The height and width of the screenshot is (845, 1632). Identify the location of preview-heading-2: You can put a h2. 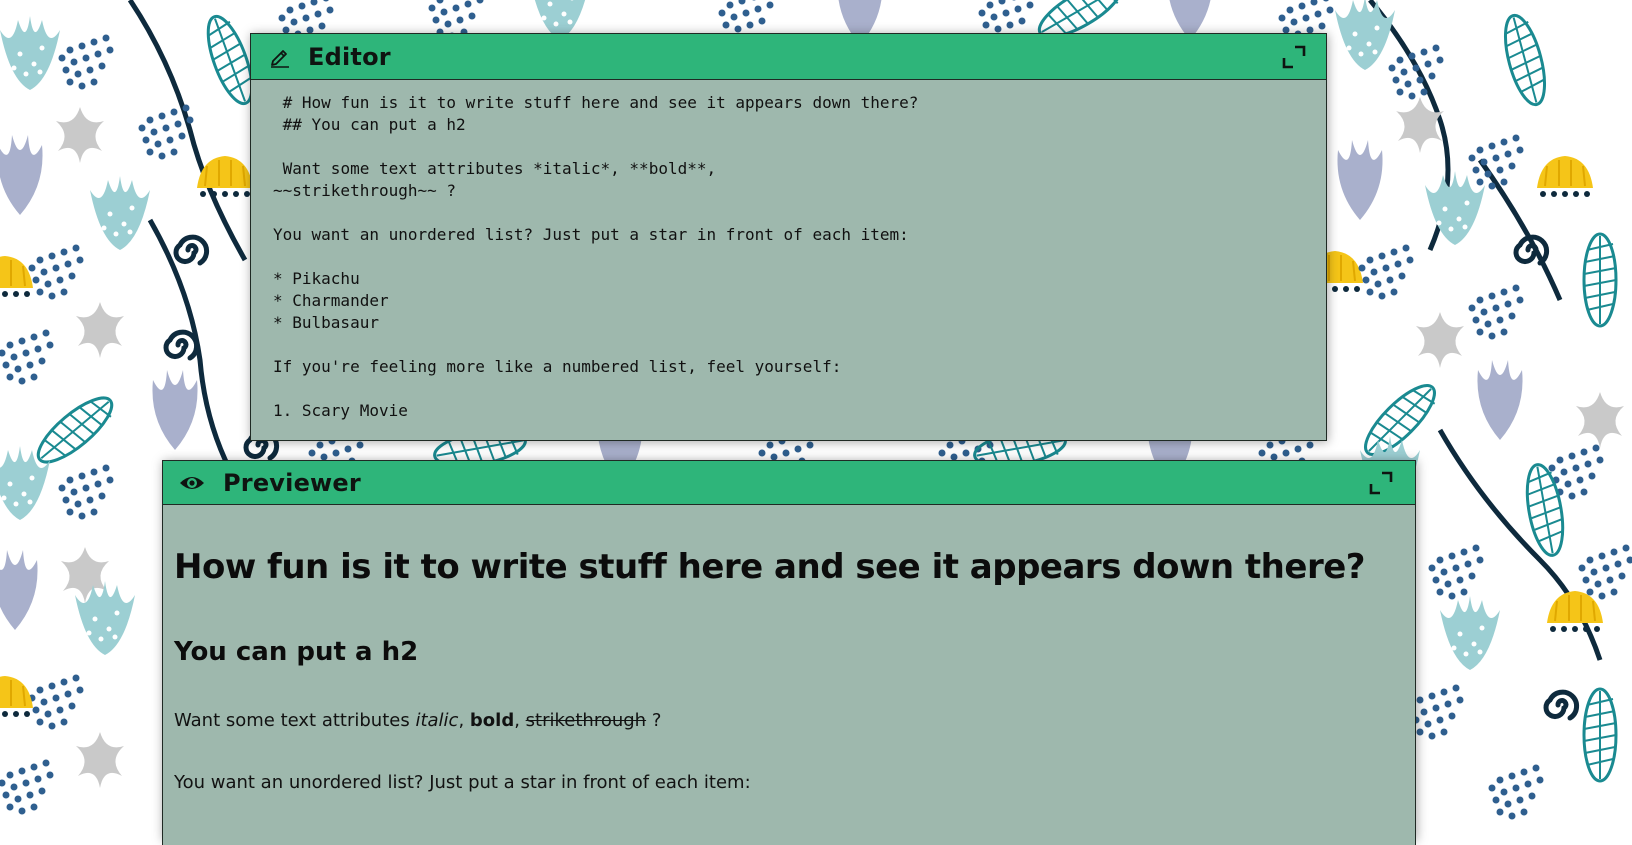
(296, 652).